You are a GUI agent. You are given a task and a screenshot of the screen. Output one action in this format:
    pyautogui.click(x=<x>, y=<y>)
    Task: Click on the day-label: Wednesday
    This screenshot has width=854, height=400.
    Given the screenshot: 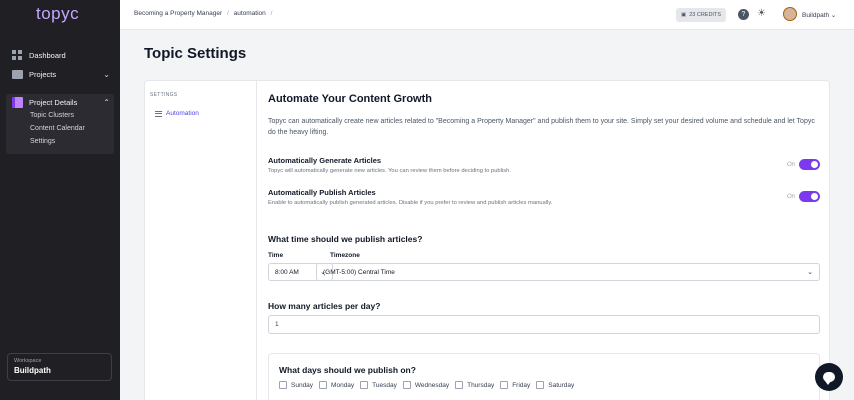 What is the action you would take?
    pyautogui.click(x=432, y=385)
    